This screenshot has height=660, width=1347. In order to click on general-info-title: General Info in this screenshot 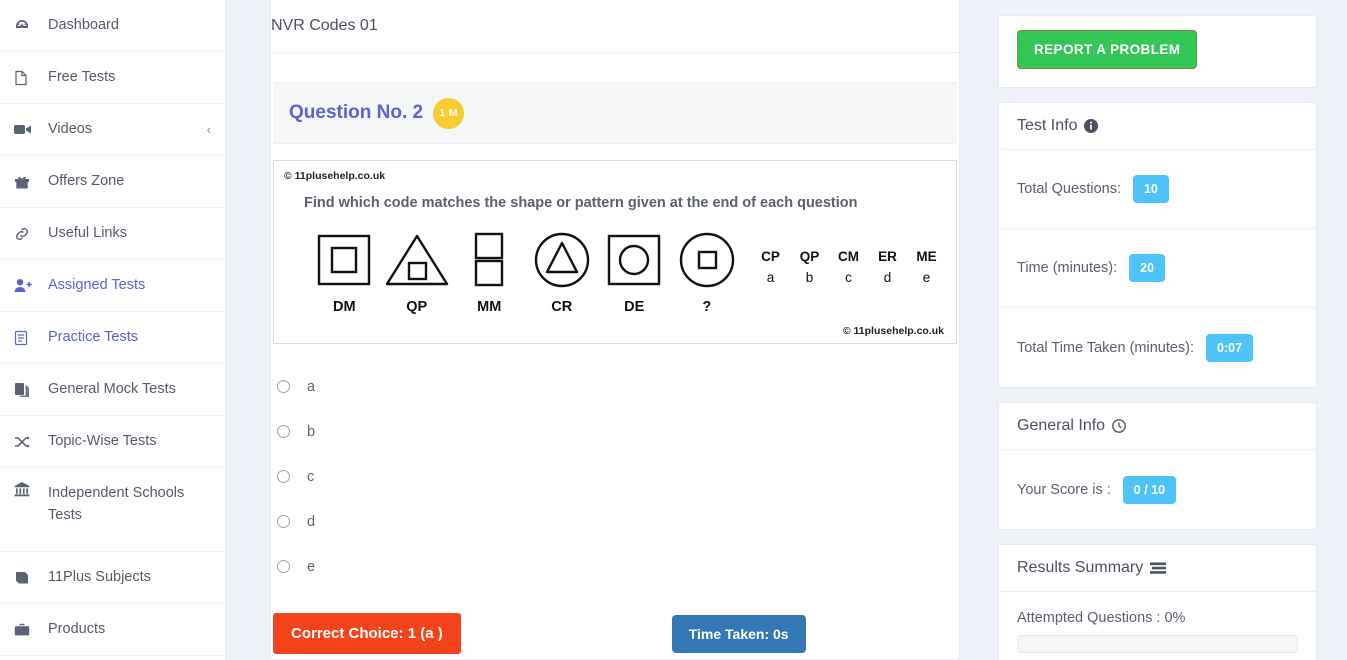, I will do `click(1061, 425)`.